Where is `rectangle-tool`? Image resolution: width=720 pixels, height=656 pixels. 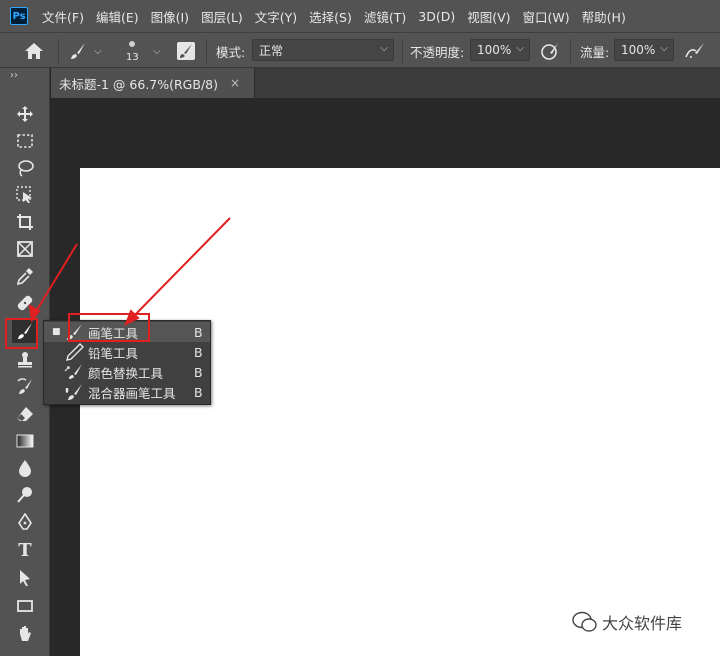
rectangle-tool is located at coordinates (25, 606).